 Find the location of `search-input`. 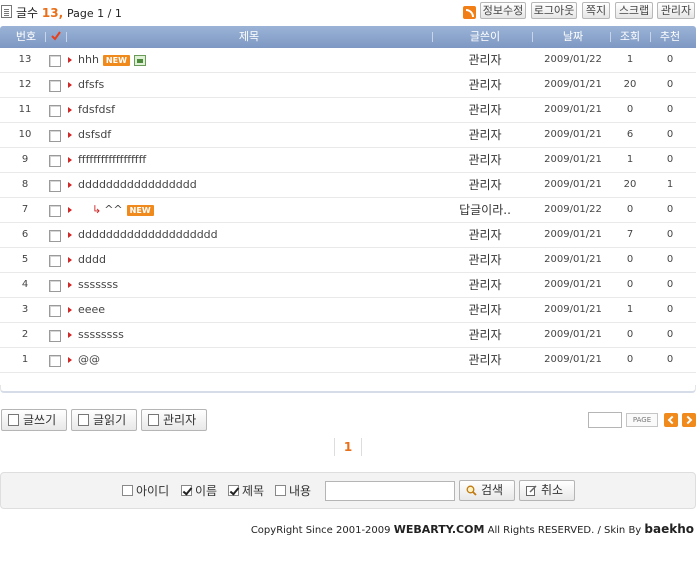

search-input is located at coordinates (390, 491).